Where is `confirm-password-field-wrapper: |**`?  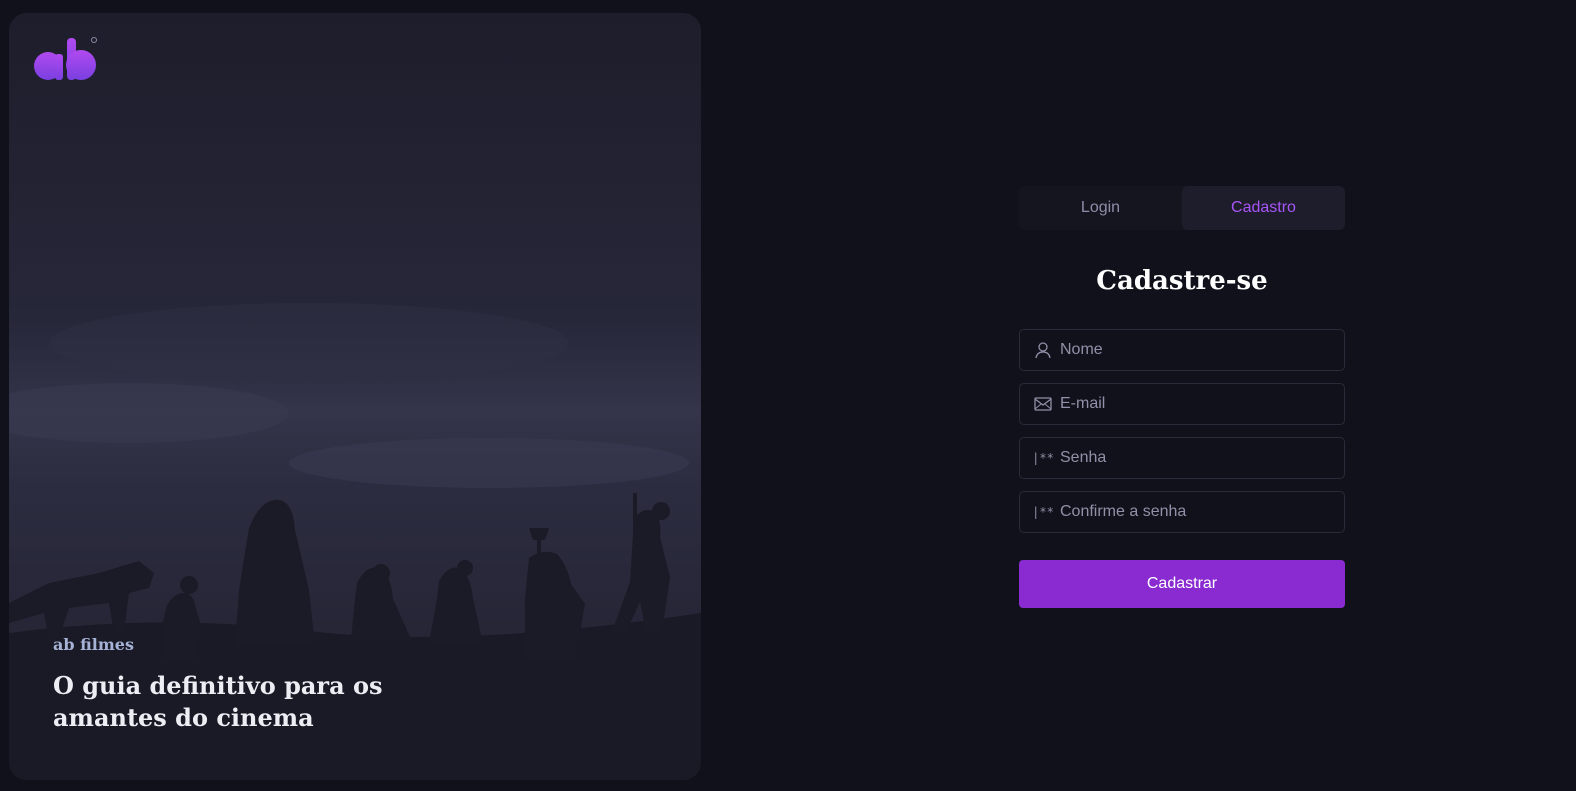
confirm-password-field-wrapper: |** is located at coordinates (1182, 512).